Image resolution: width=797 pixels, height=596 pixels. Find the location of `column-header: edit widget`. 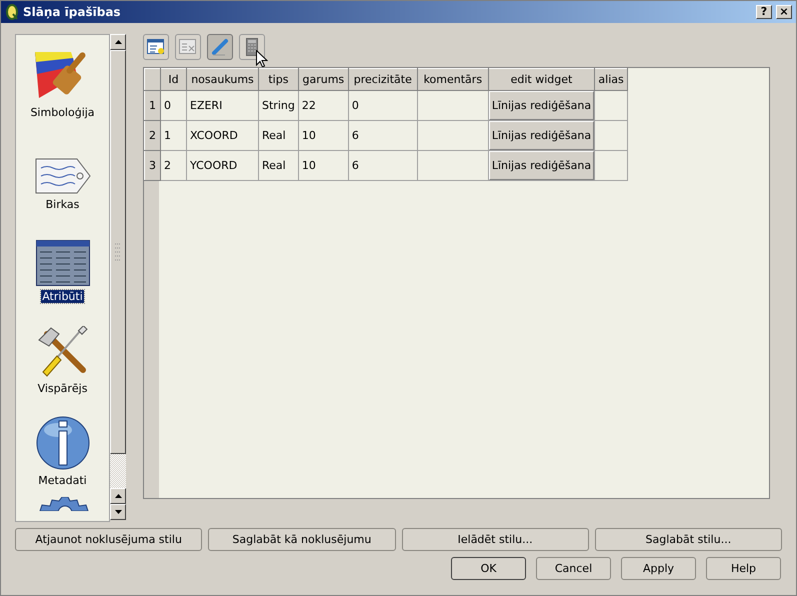

column-header: edit widget is located at coordinates (541, 79).